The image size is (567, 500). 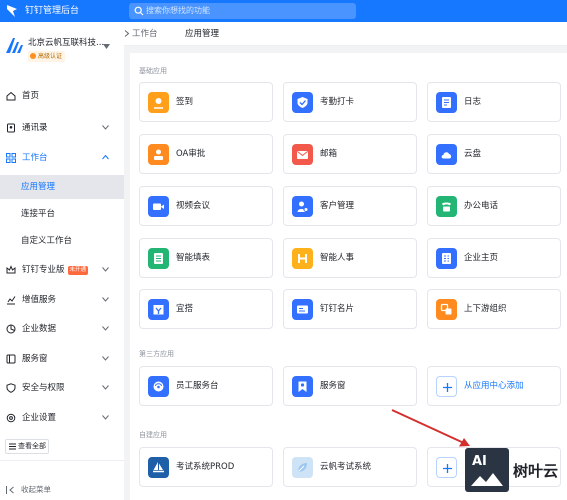 I want to click on nav-item-enterprise-settings: 企业设置, so click(x=62, y=418).